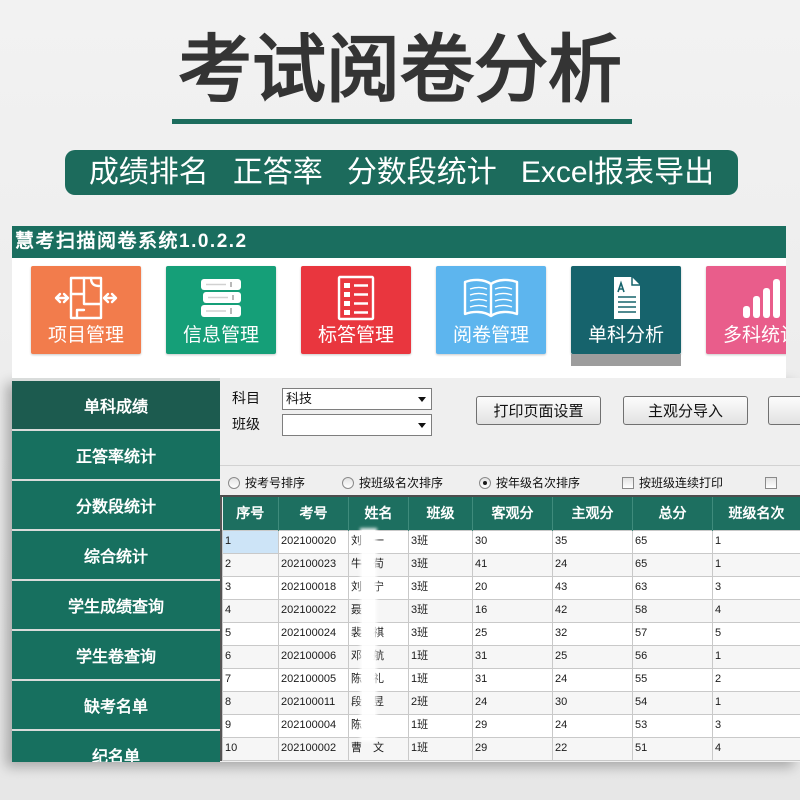 This screenshot has width=800, height=800. Describe the element at coordinates (672, 702) in the screenshot. I see `table-cell-total-score: 54` at that location.